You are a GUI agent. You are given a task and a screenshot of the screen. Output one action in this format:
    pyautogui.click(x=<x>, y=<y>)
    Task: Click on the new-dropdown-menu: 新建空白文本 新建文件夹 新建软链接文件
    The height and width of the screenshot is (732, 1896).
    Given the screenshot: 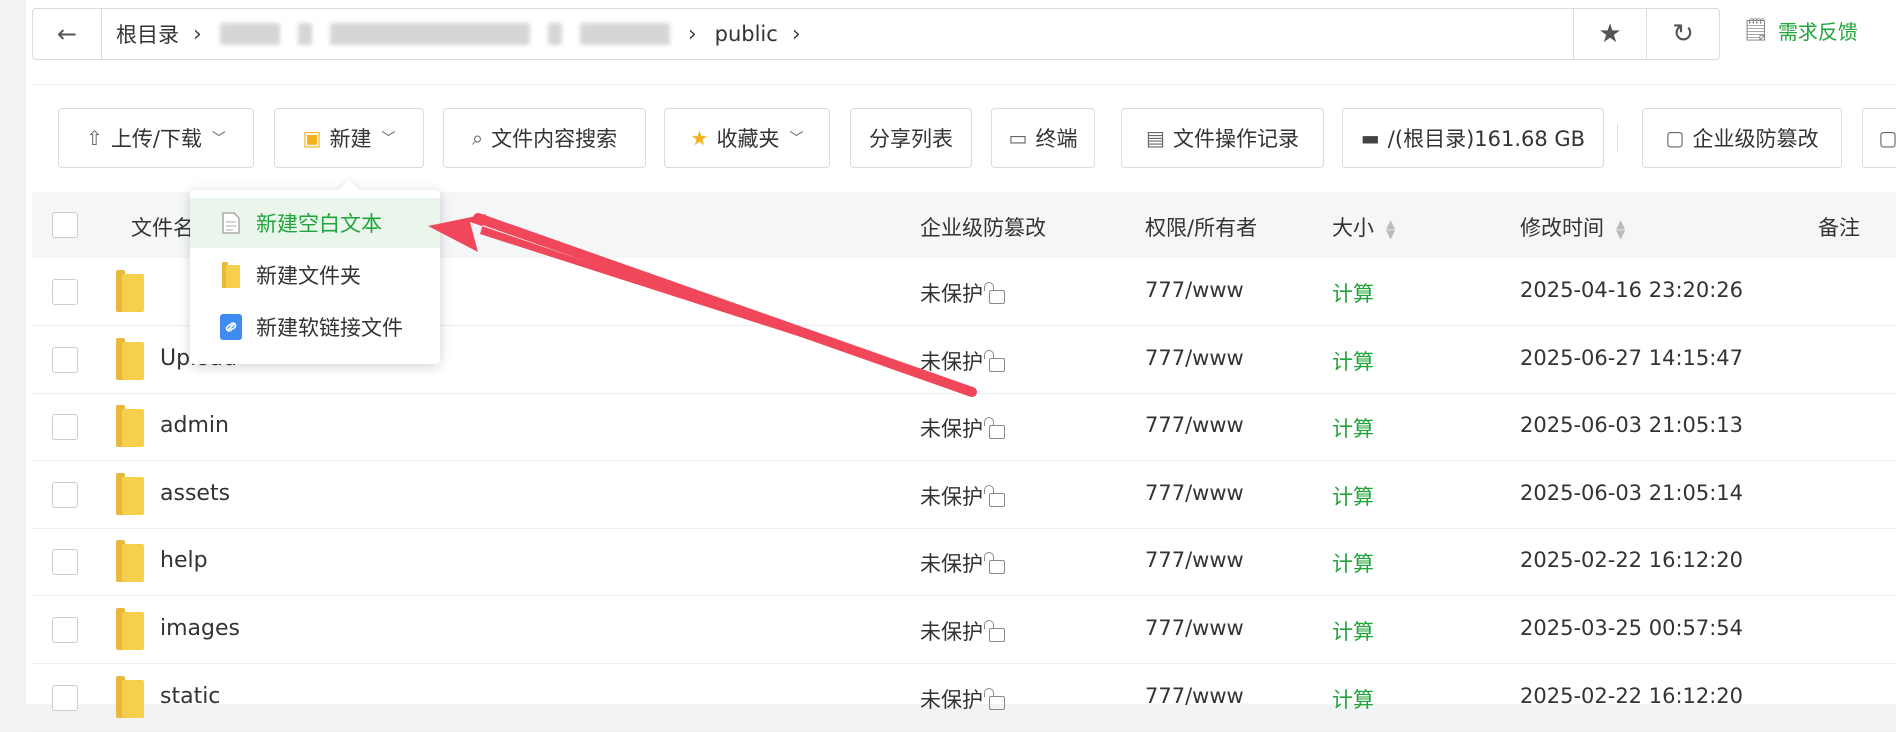 What is the action you would take?
    pyautogui.click(x=315, y=271)
    